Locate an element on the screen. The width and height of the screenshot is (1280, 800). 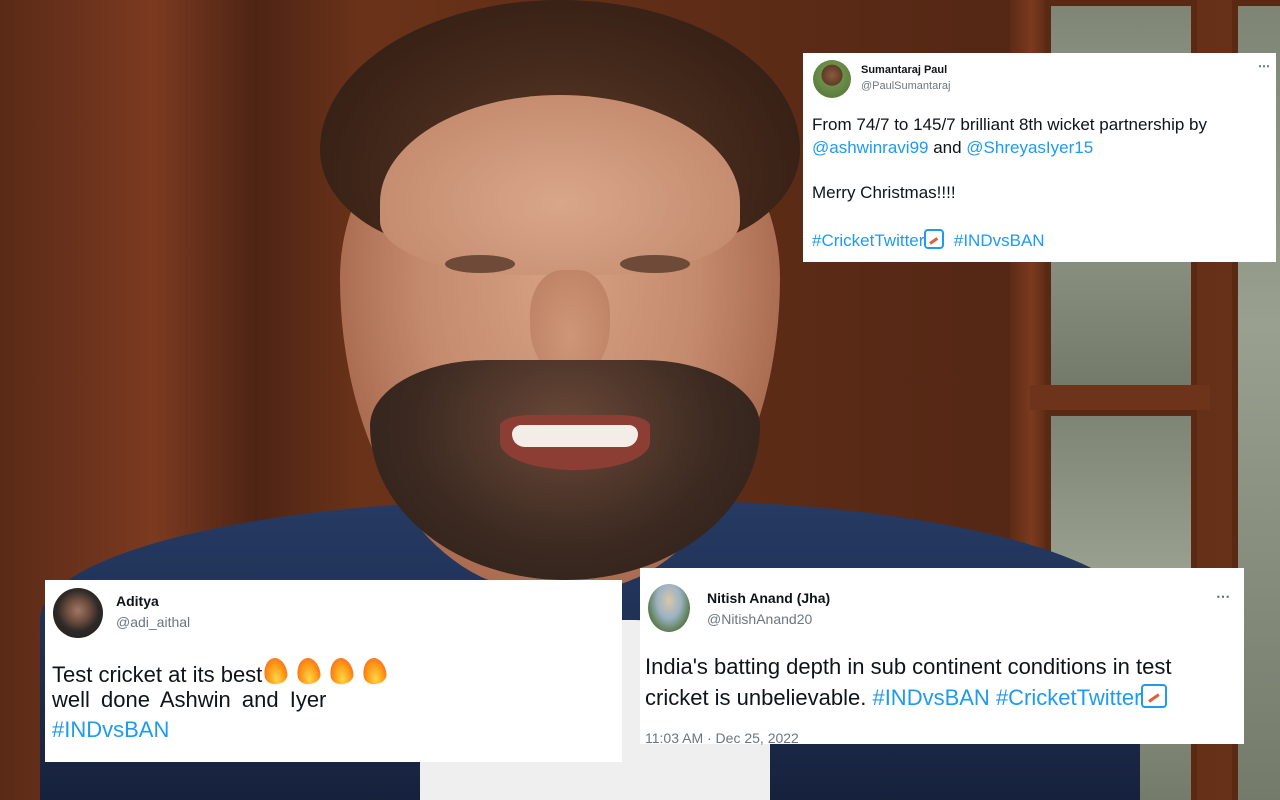
tweet-text-line: @ashwinravi99 and @ShreyasIyer15 is located at coordinates (952, 148).